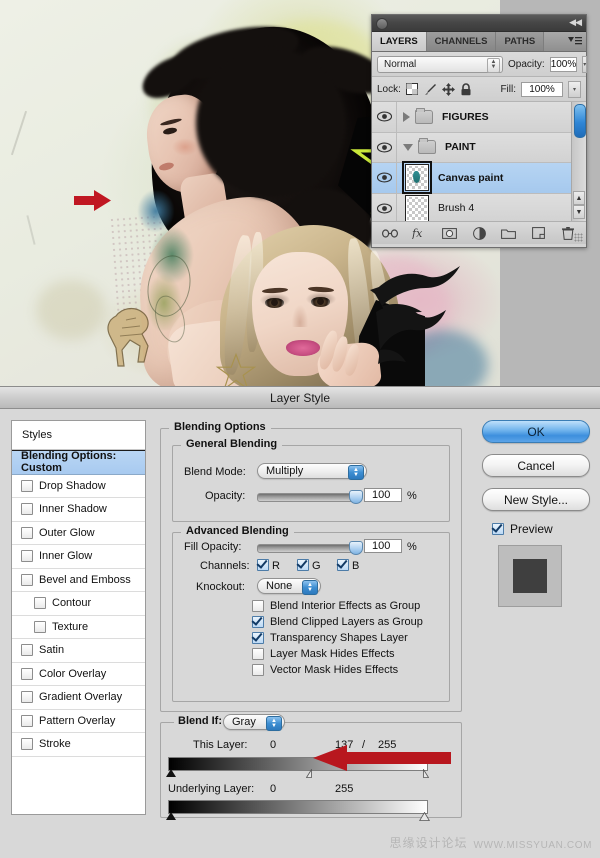 This screenshot has width=600, height=858. Describe the element at coordinates (289, 586) in the screenshot. I see `knockout-select: None ▲ ▼` at that location.